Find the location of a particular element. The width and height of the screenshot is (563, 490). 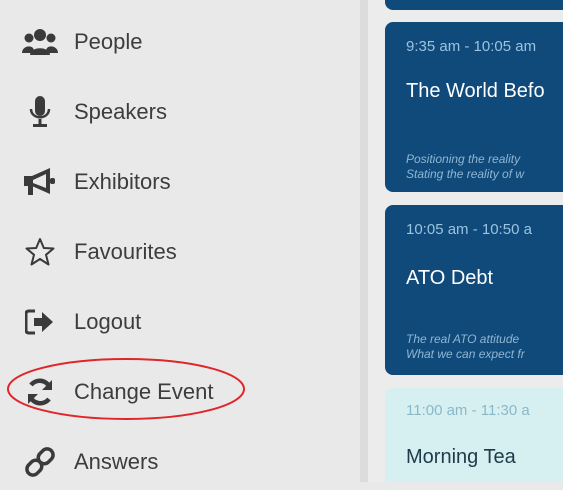

session-description: Stating the reality of w is located at coordinates (465, 174).